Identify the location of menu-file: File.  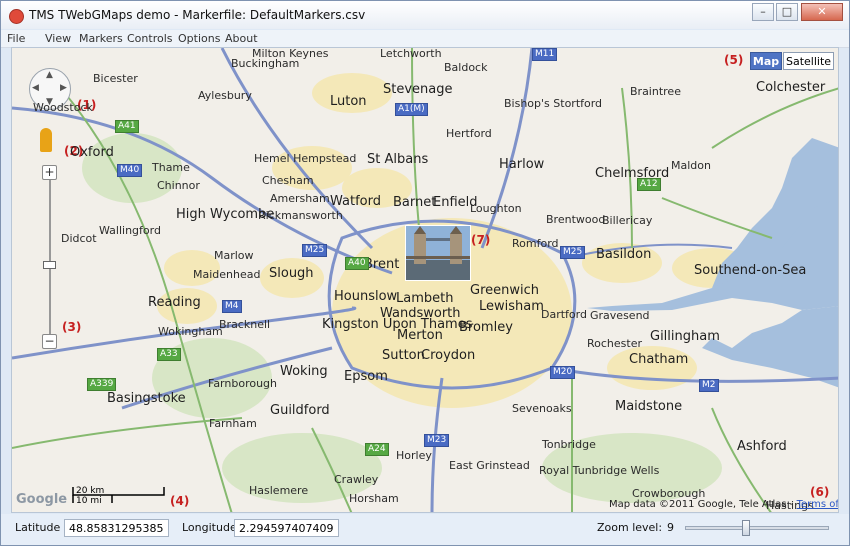
(16, 38).